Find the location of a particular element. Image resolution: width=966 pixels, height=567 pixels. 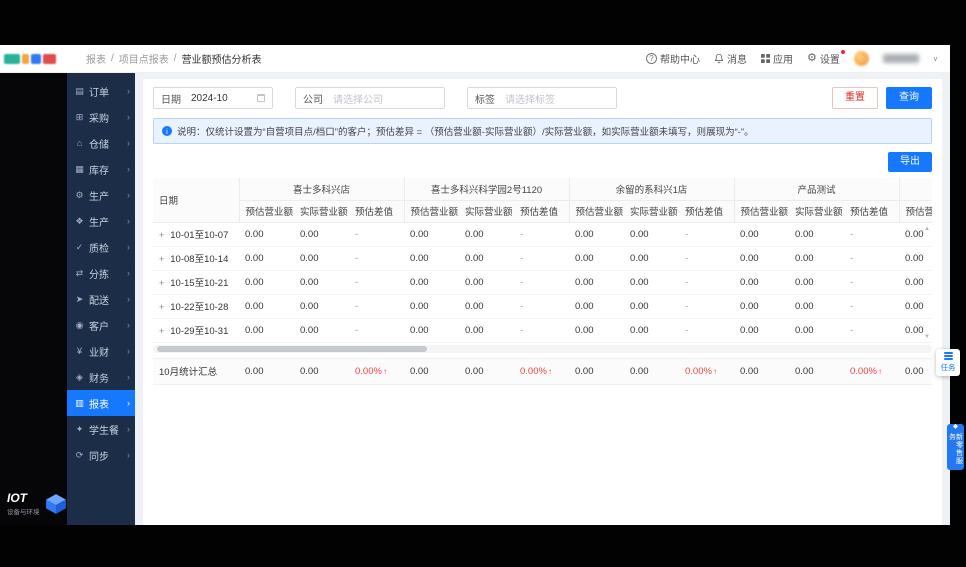

sidebar-item-label: 同步 is located at coordinates (99, 457).